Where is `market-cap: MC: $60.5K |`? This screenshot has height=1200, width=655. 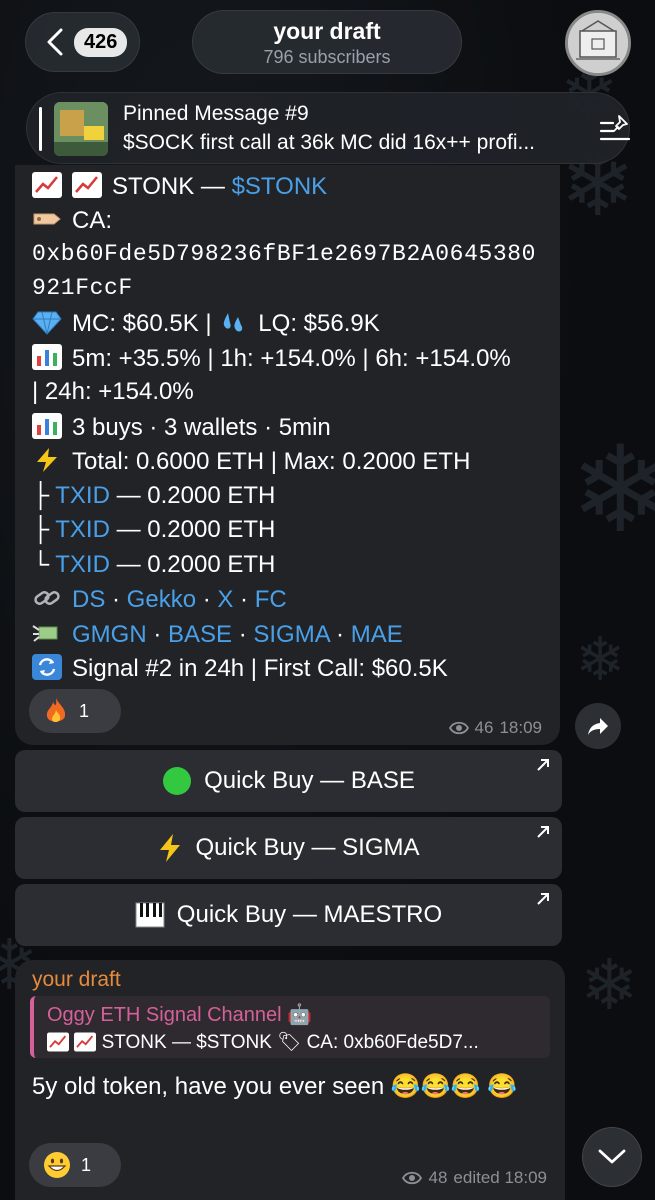 market-cap: MC: $60.5K | is located at coordinates (145, 323).